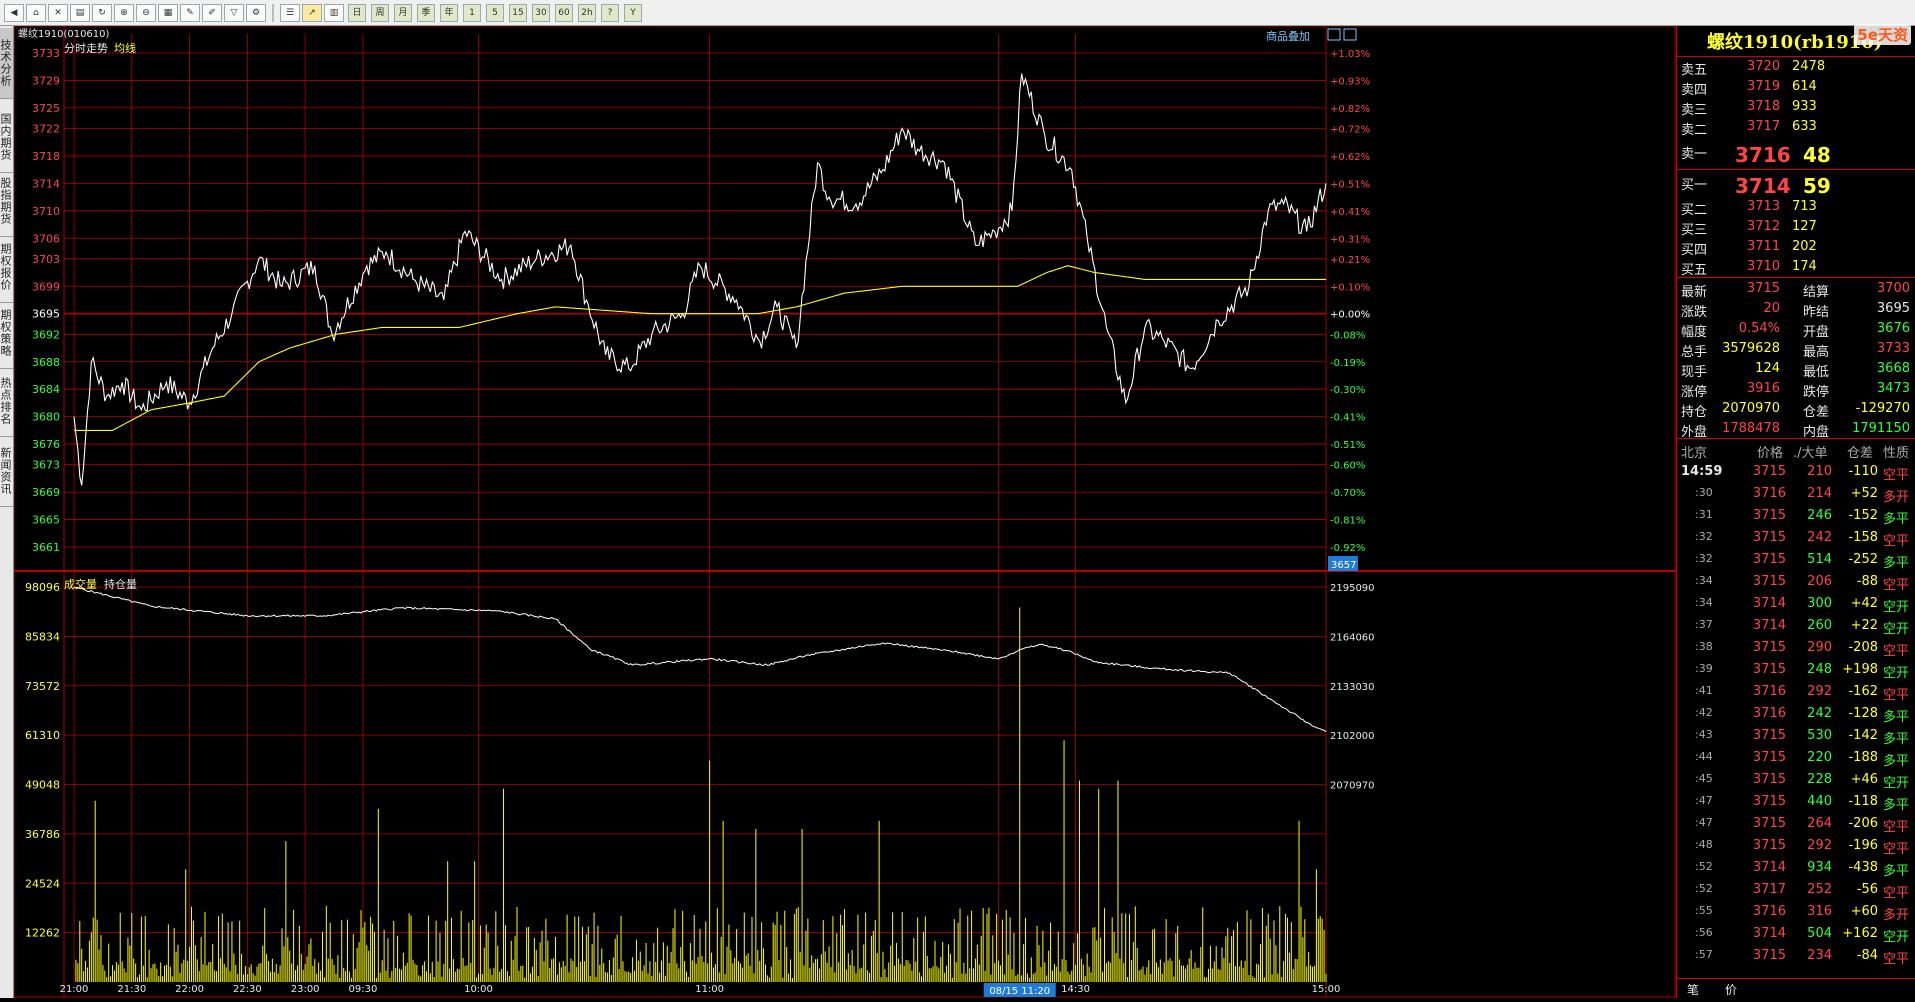 The height and width of the screenshot is (1002, 1915). I want to click on tick-header-price: 价格, so click(1770, 453).